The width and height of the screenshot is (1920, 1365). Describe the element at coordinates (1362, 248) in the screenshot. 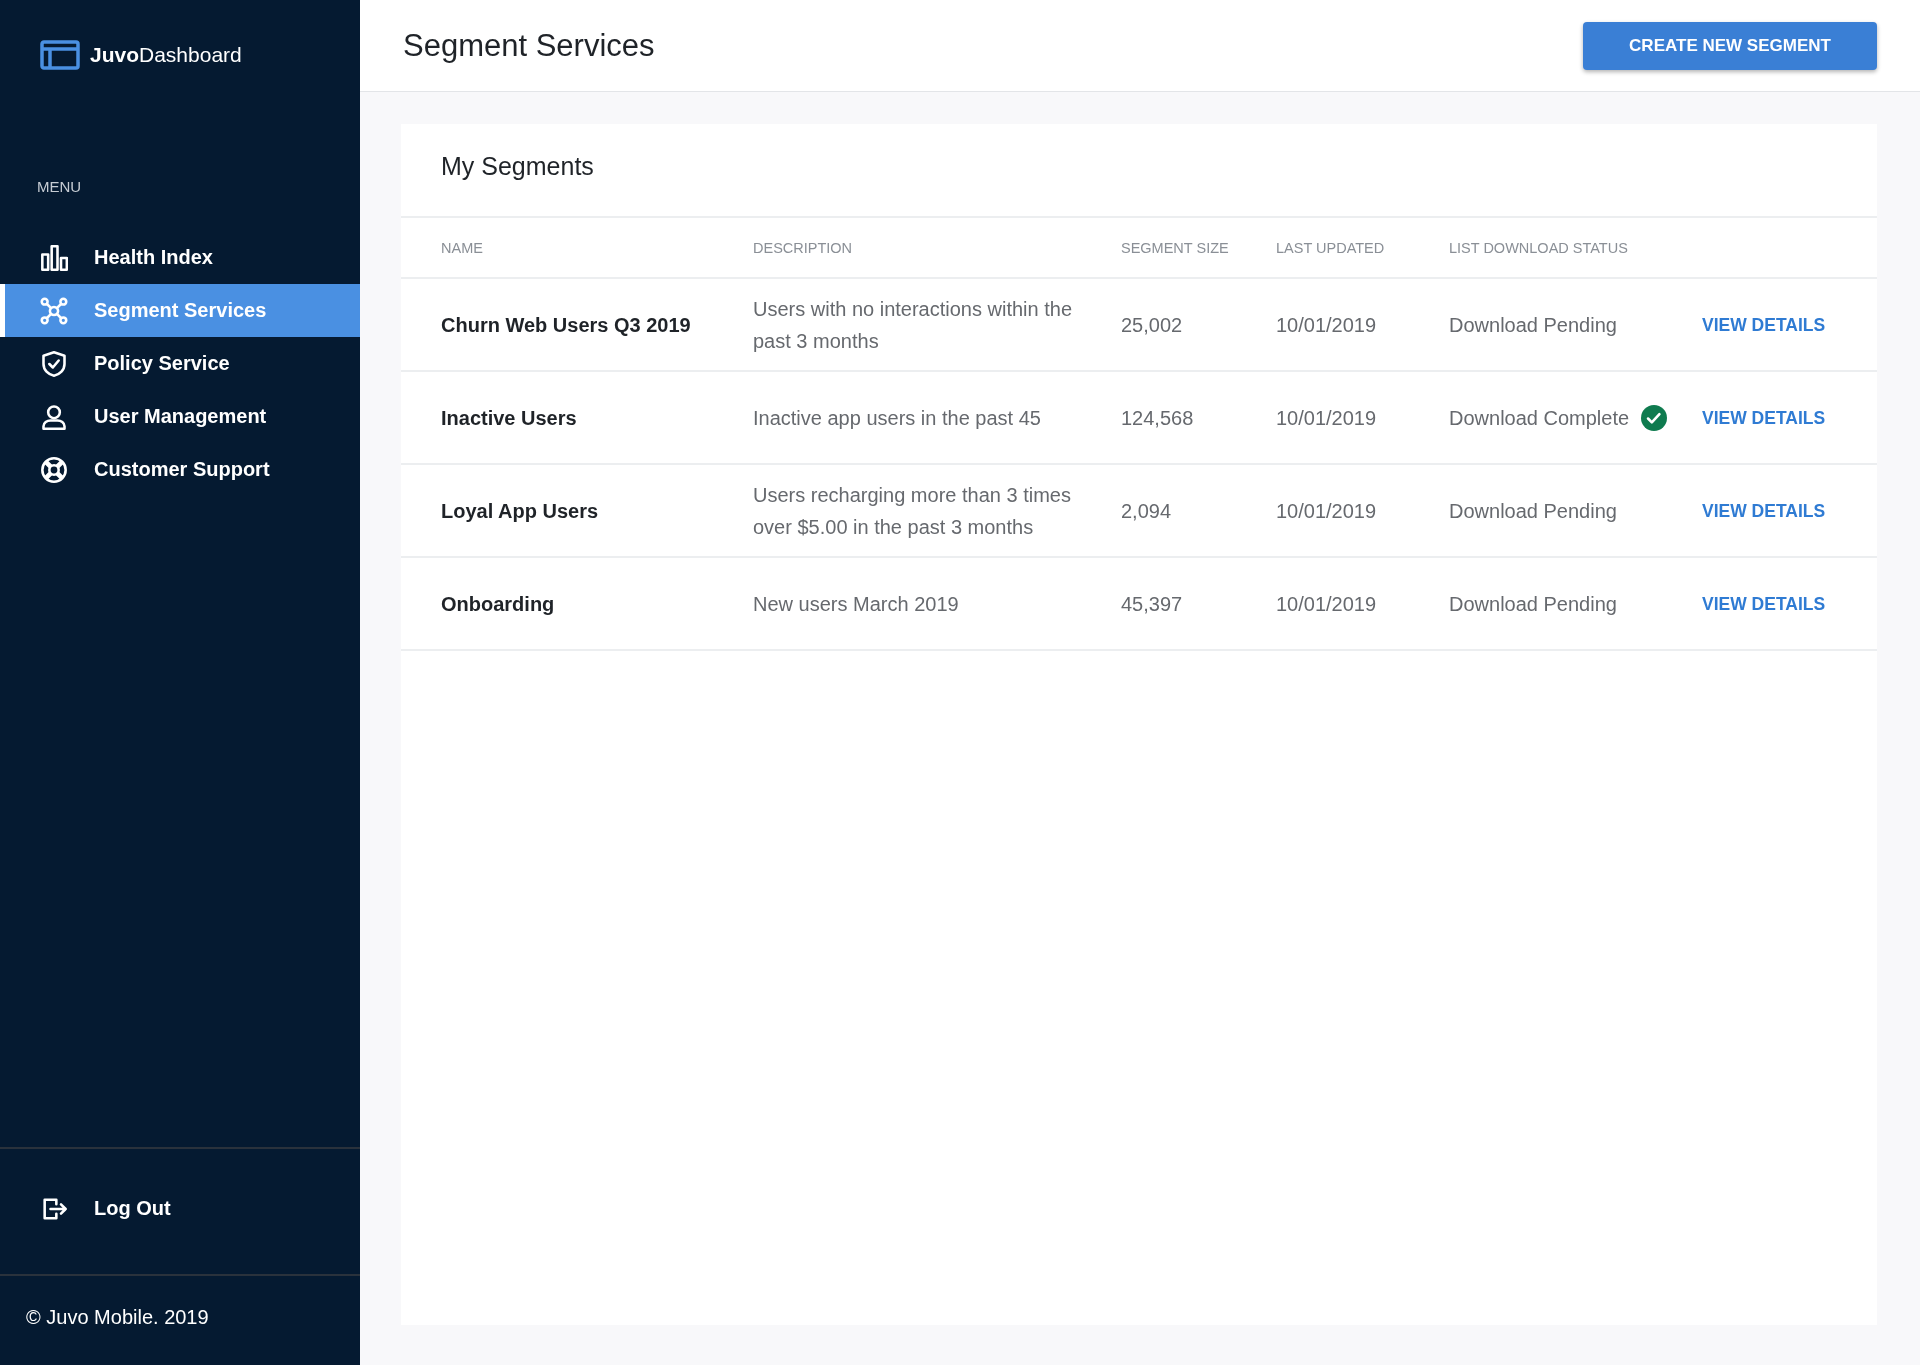

I see `column-header: LAST UPDATED` at that location.